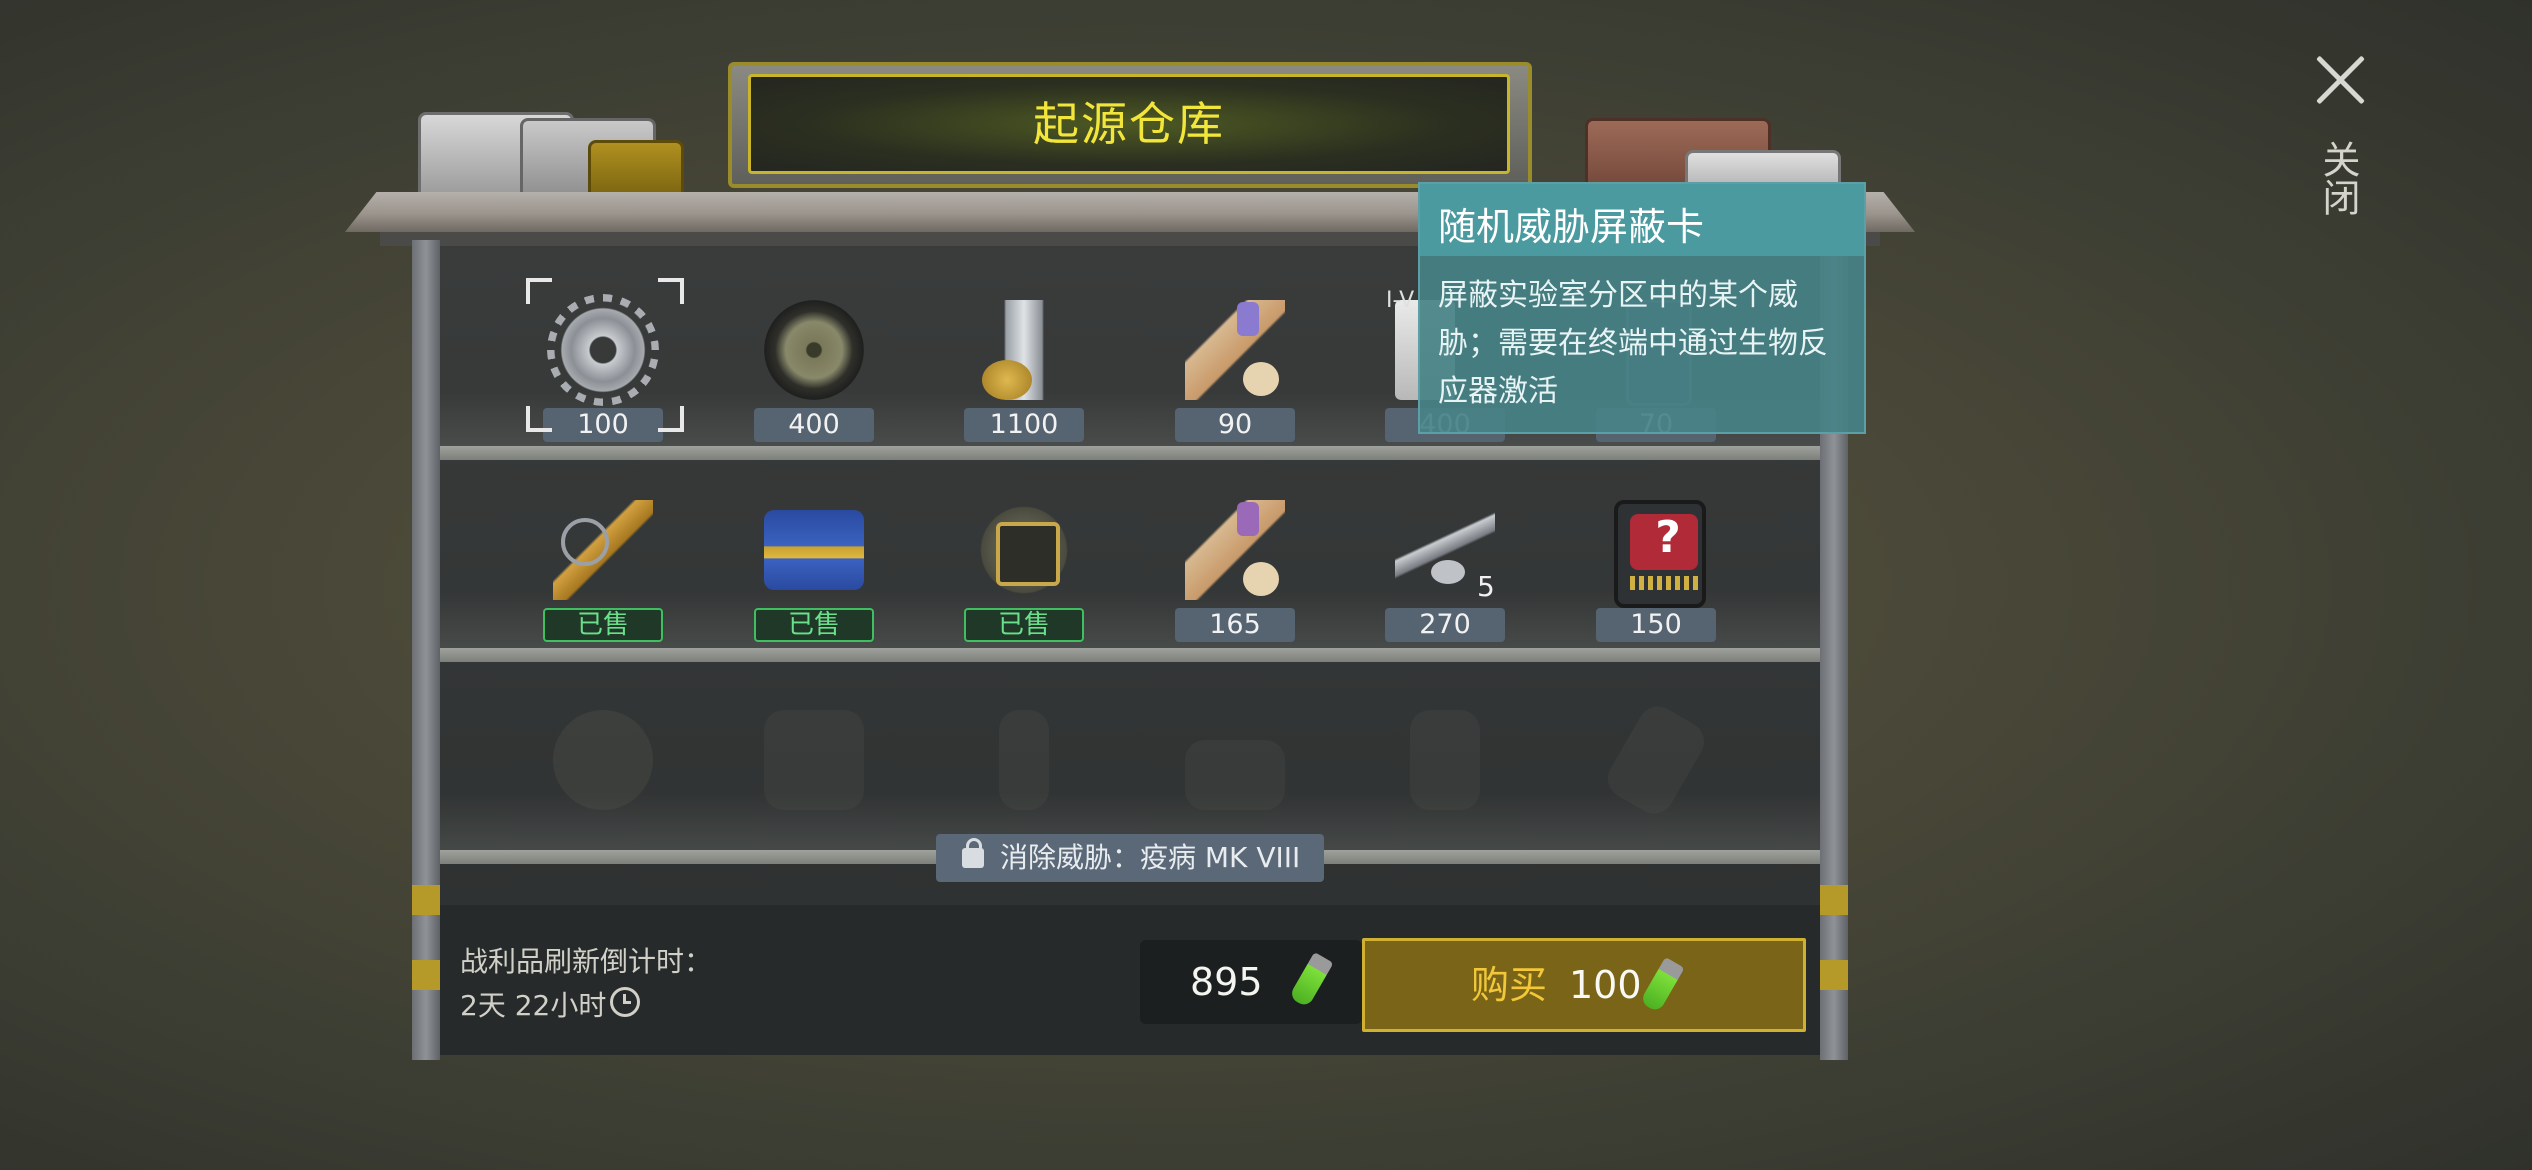 The height and width of the screenshot is (1170, 2532). I want to click on item-tooltip: 随机威胁屏蔽卡 屏蔽实验室分区中的某个威胁；需要在终端中通过生物反应器激活, so click(1642, 308).